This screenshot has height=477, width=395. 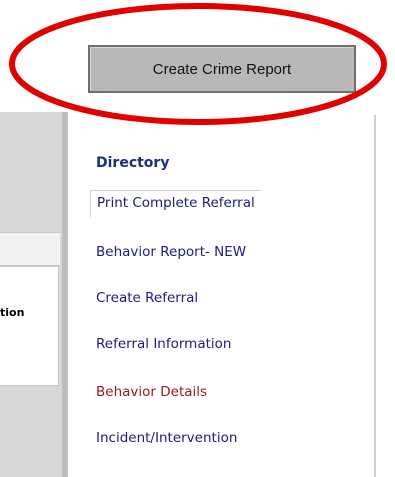 What do you see at coordinates (375, 296) in the screenshot?
I see `sidebar-border` at bounding box center [375, 296].